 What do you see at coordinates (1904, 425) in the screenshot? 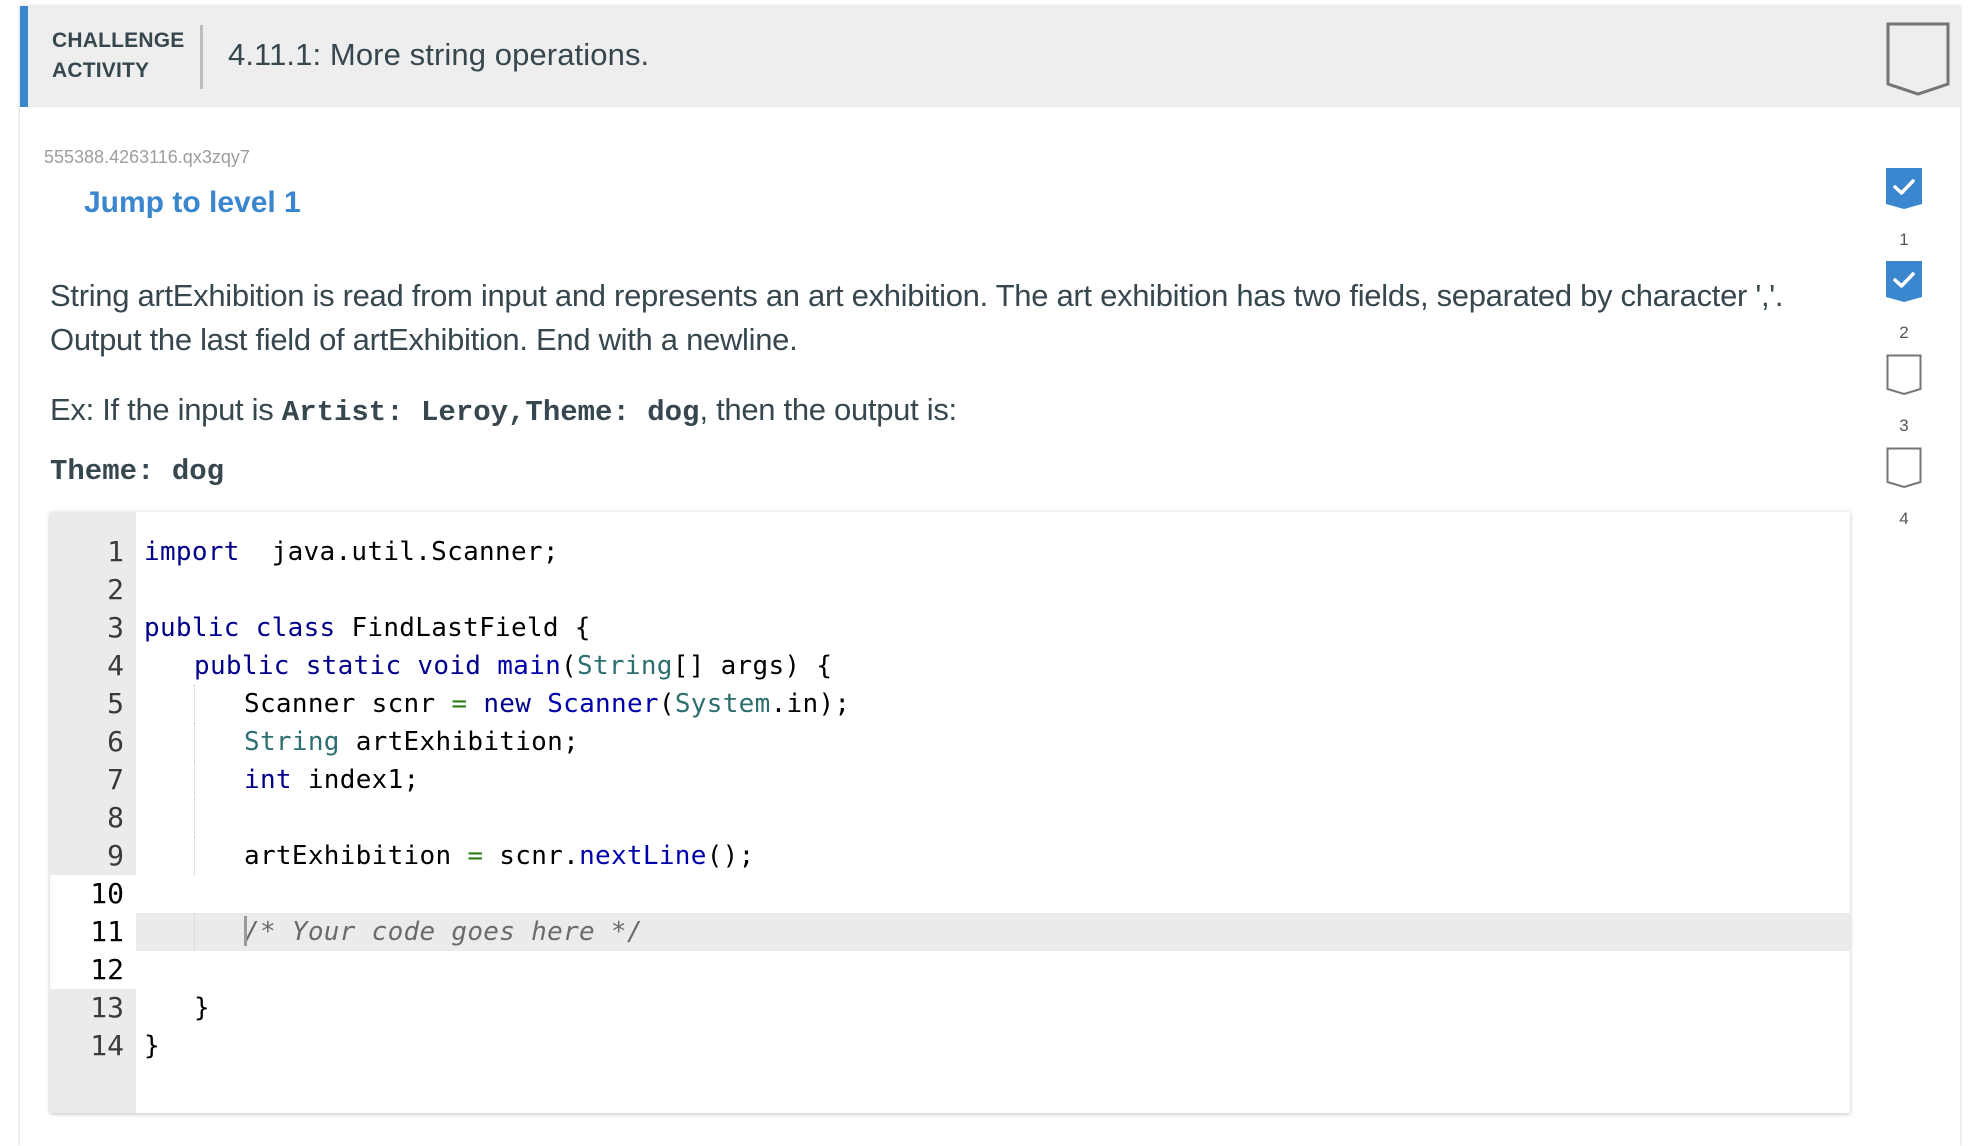
I see `level-number: 3` at bounding box center [1904, 425].